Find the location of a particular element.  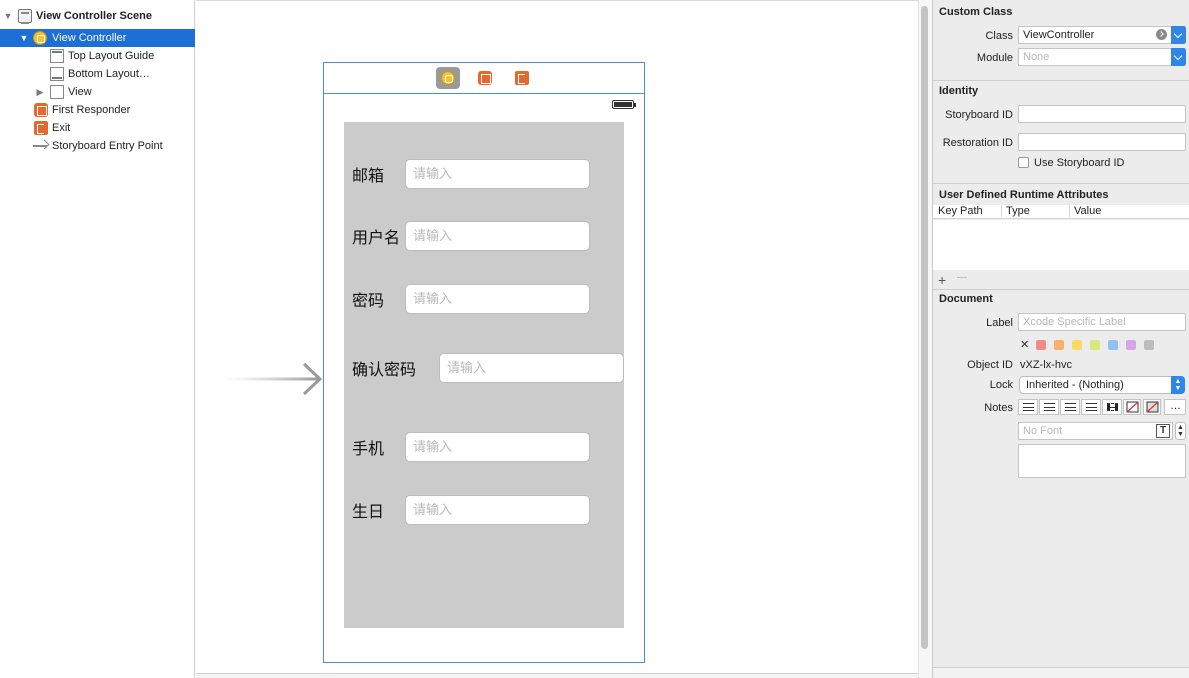

username-field is located at coordinates (497, 236).